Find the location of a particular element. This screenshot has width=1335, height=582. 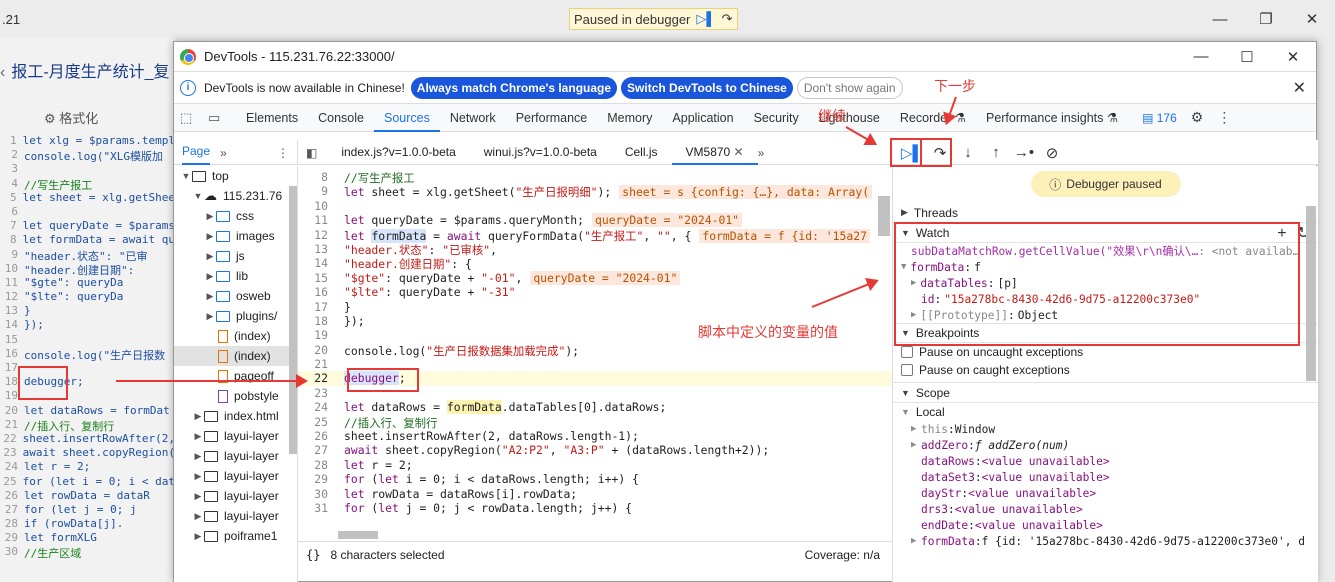

line-number: 15 is located at coordinates (318, 278).